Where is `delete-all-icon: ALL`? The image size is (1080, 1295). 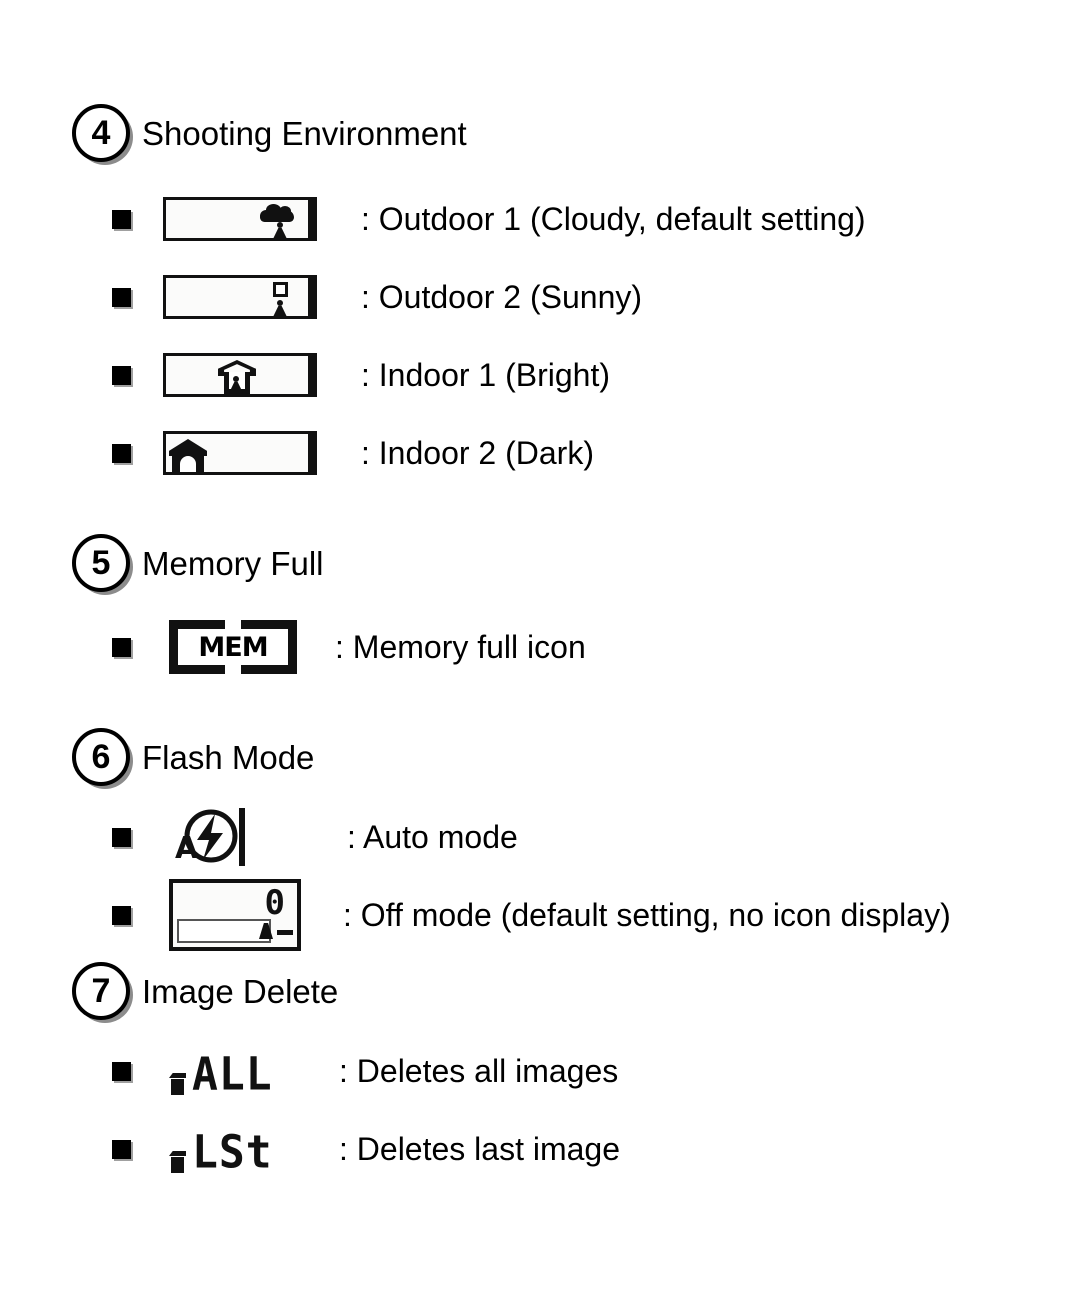
delete-all-icon: ALL is located at coordinates (244, 1073).